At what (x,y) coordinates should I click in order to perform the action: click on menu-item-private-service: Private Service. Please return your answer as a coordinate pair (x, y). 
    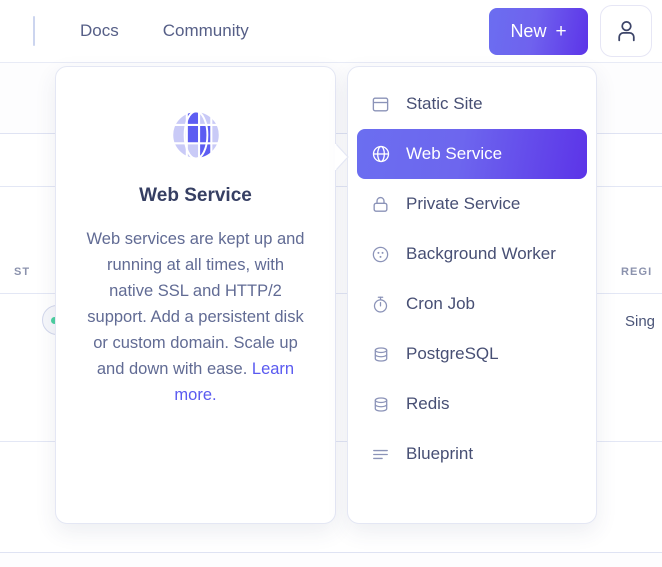
    Looking at the image, I should click on (472, 204).